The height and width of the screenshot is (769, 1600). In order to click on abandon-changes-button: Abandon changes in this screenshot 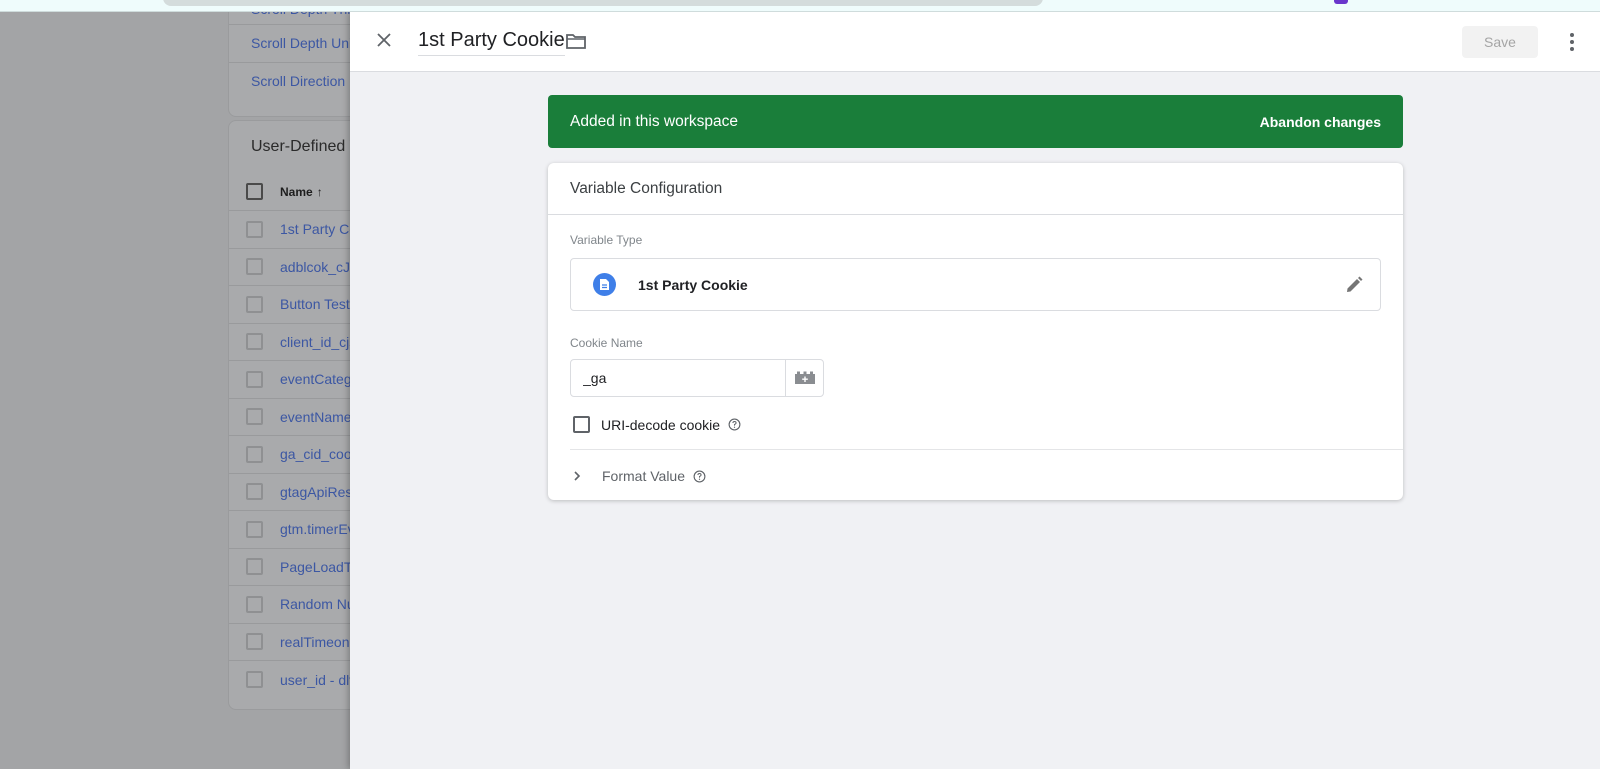, I will do `click(1320, 122)`.